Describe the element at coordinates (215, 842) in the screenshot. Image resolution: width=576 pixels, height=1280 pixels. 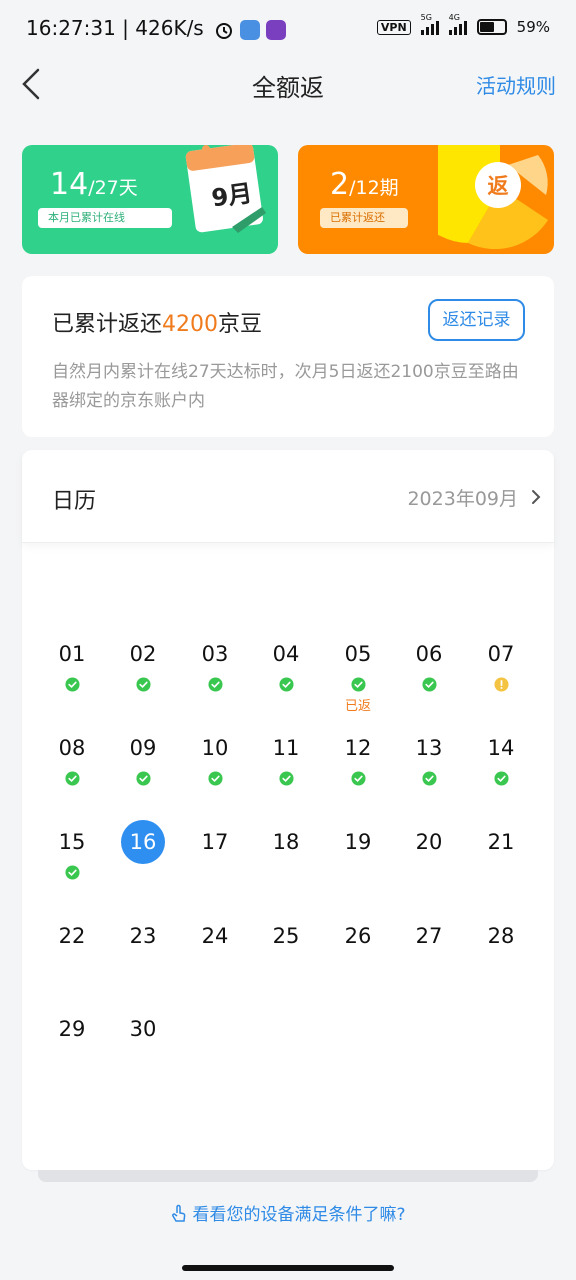
I see `day-number: 17` at that location.